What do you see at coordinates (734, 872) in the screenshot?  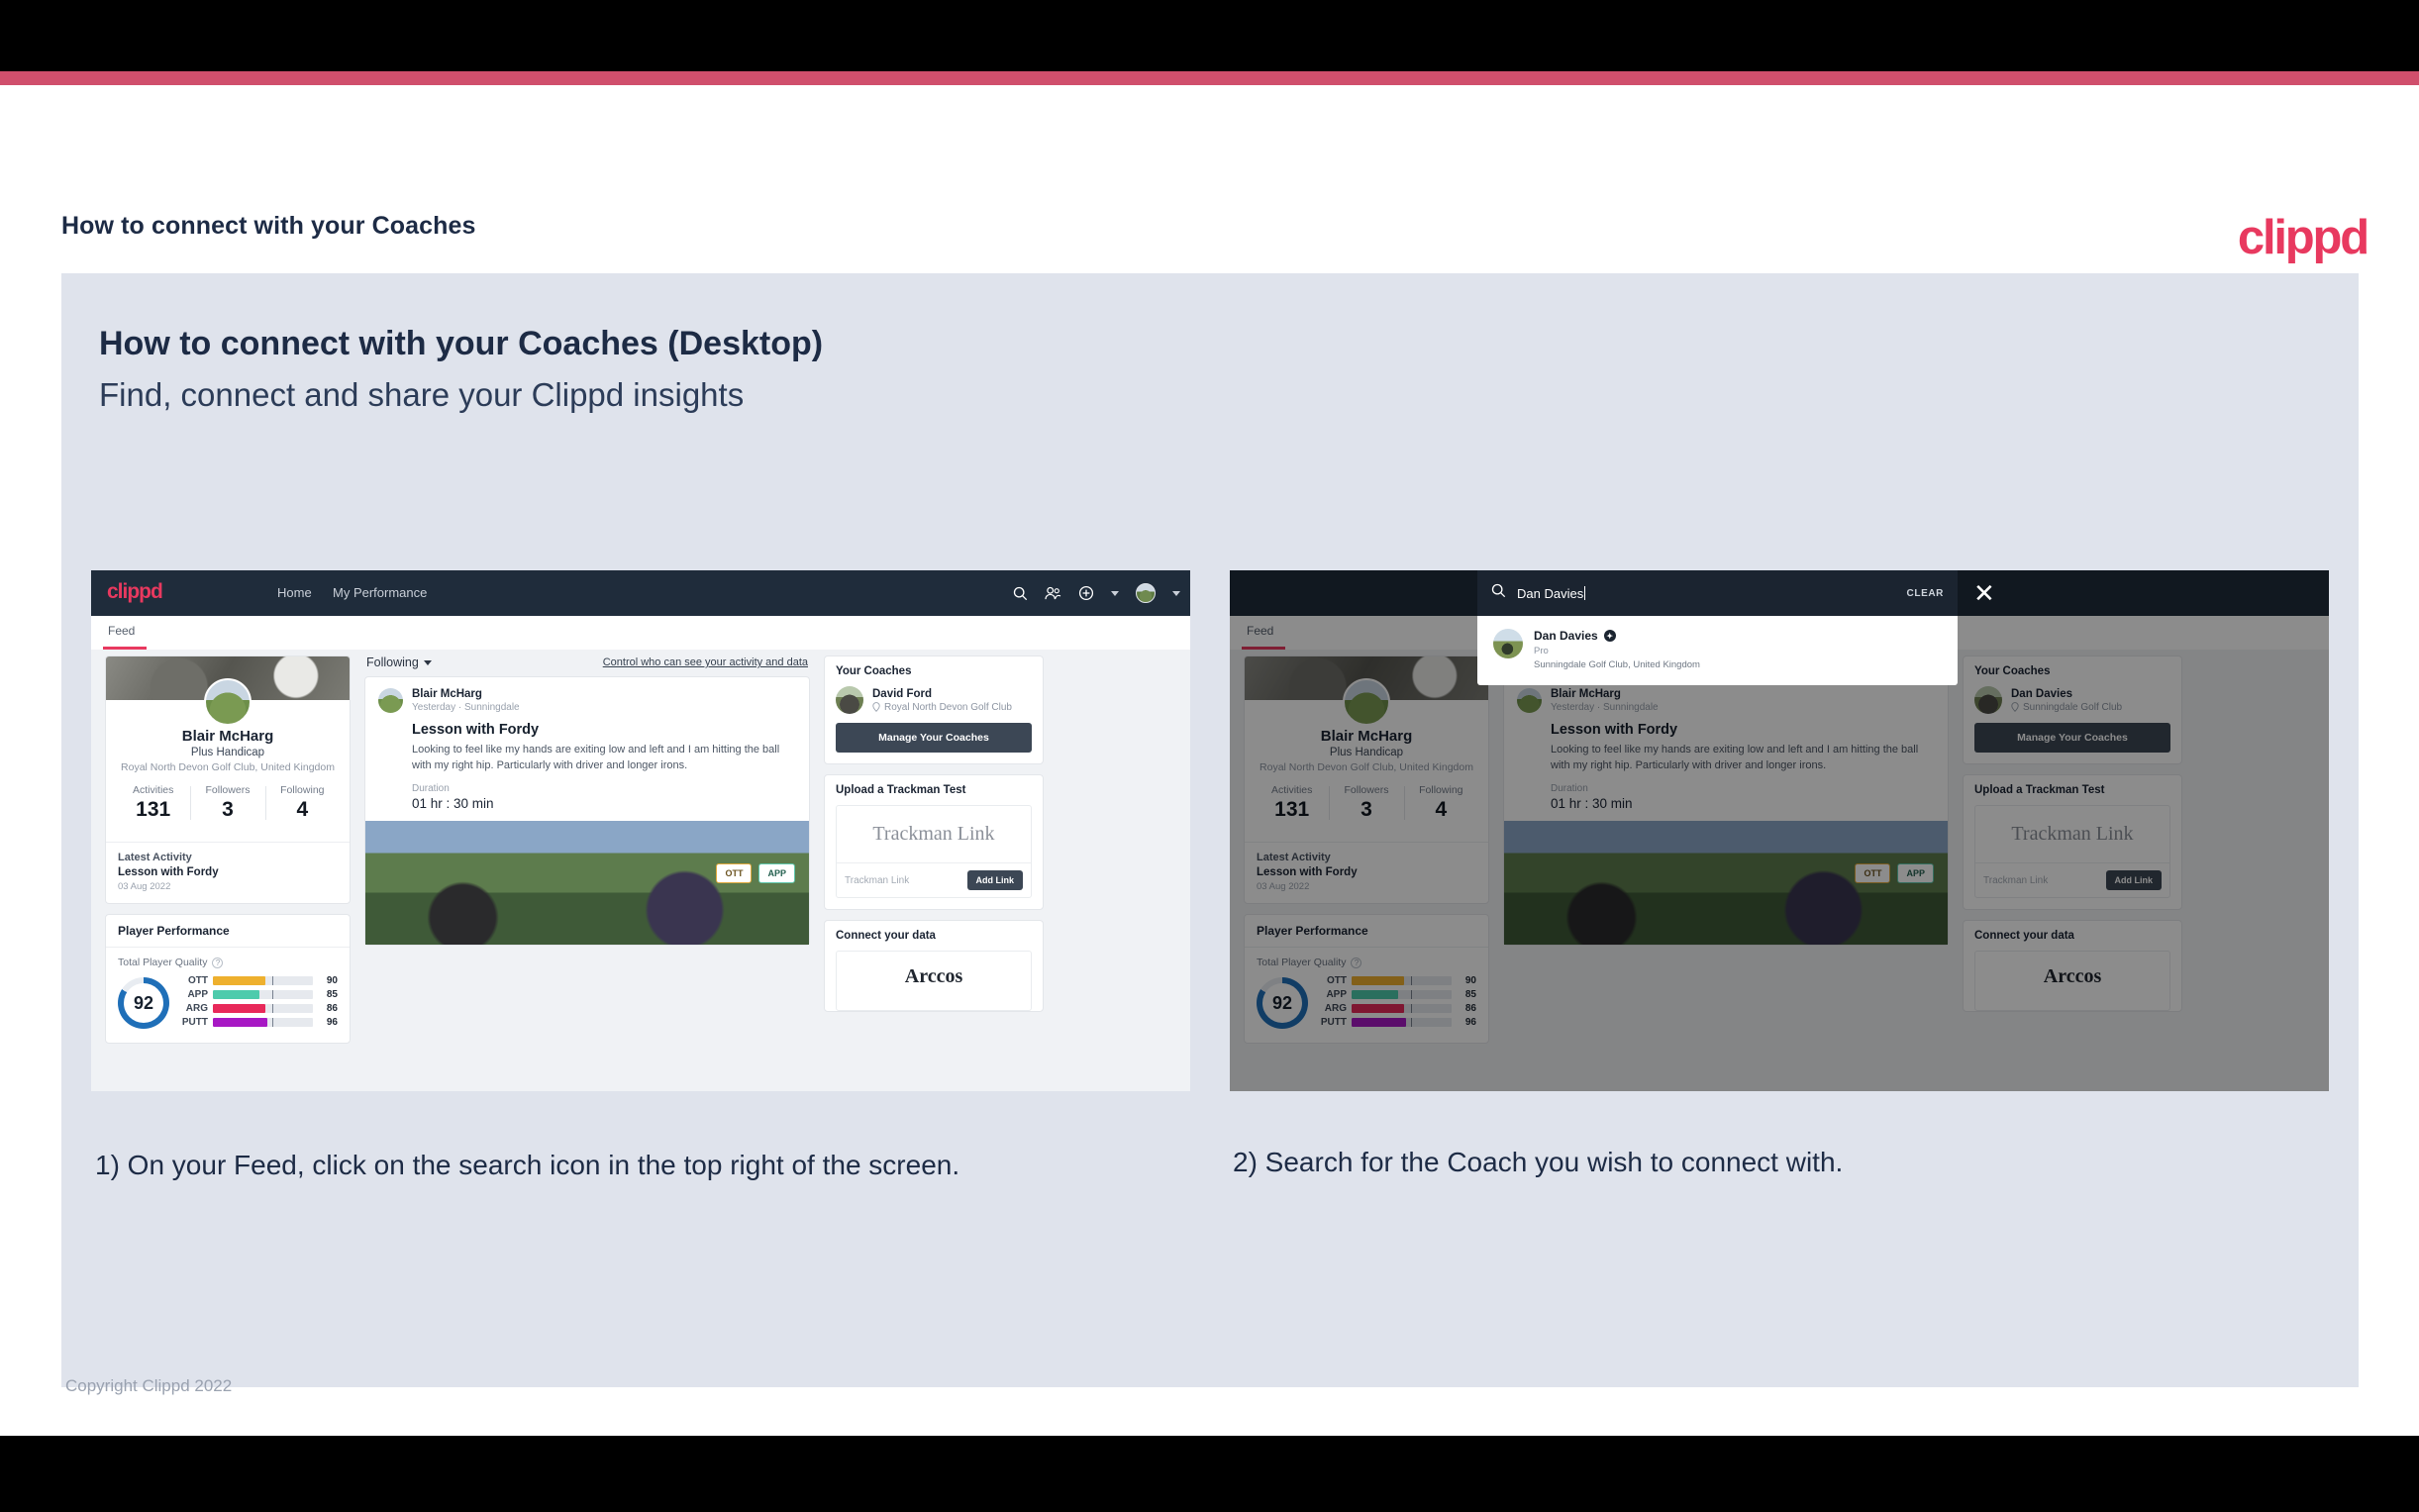 I see `chip-ott: OTT` at bounding box center [734, 872].